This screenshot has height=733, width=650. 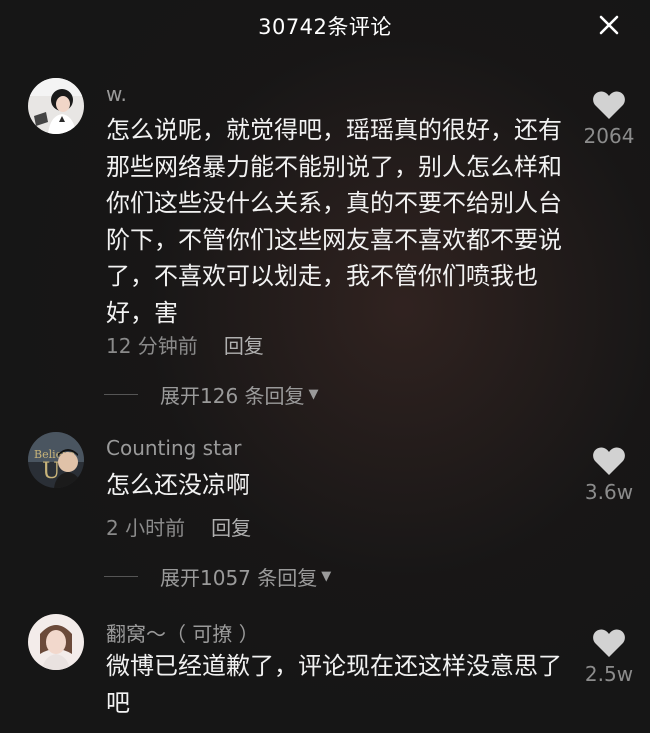 What do you see at coordinates (152, 346) in the screenshot?
I see `comment-time: 12 分钟前` at bounding box center [152, 346].